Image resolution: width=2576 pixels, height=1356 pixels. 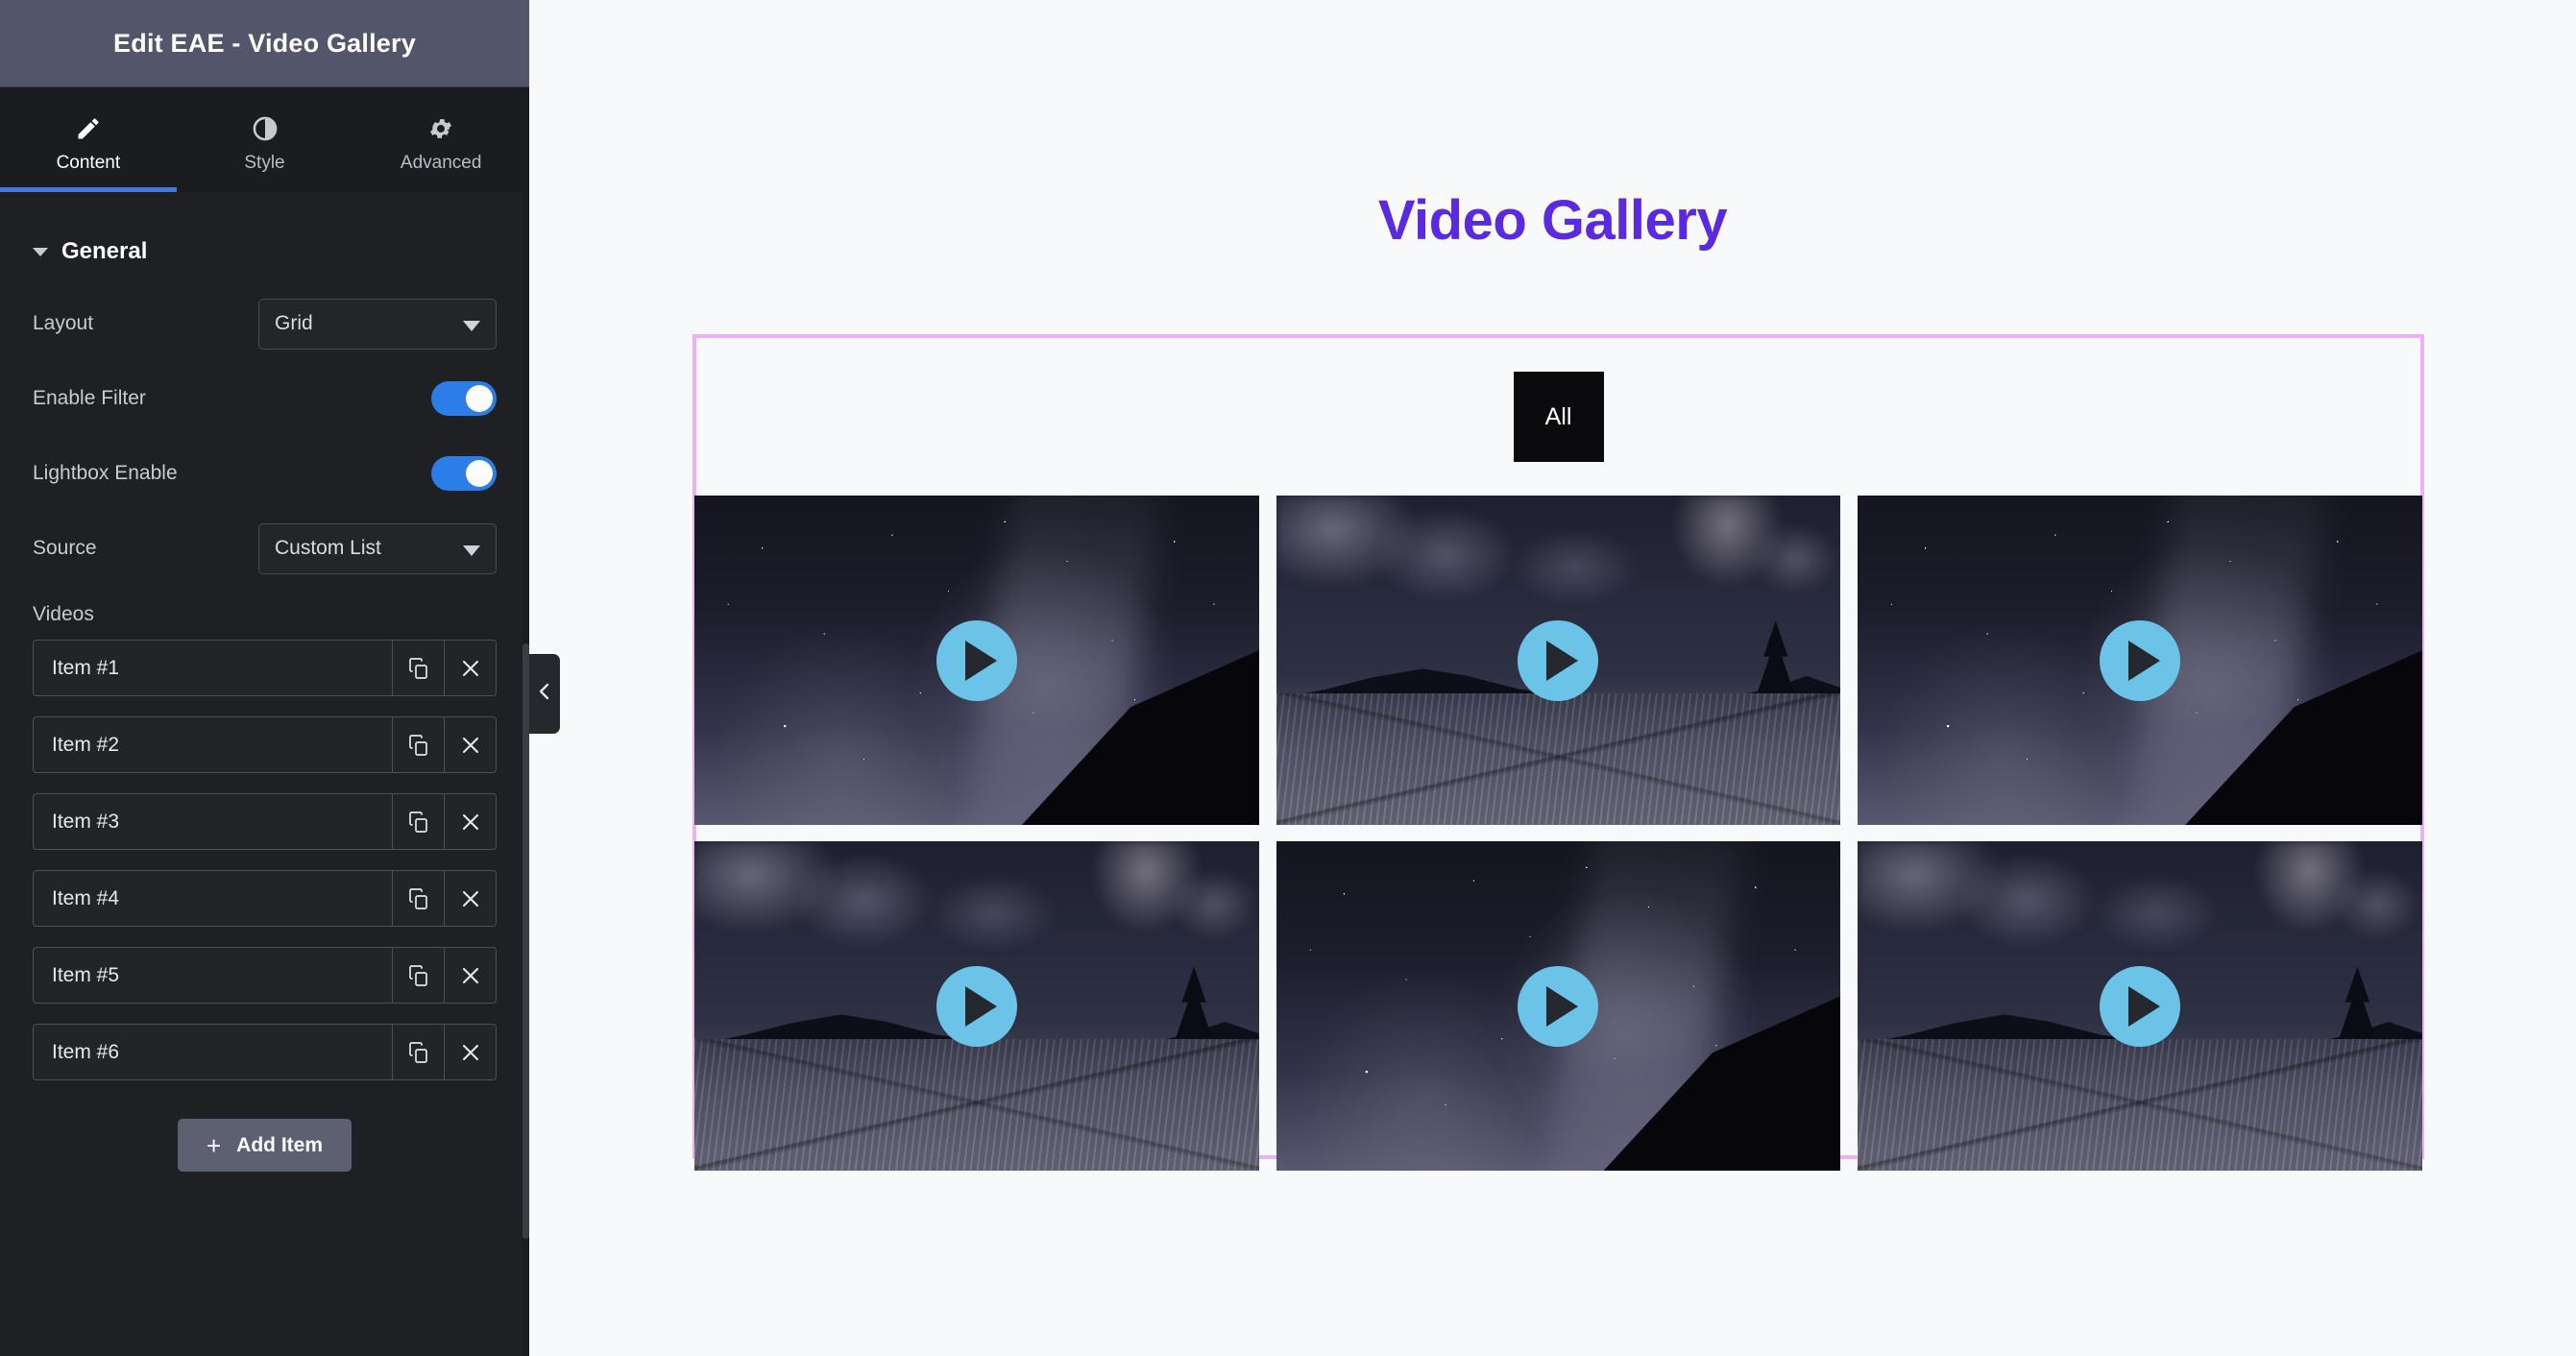 I want to click on repeater-item: Item #4, so click(x=265, y=898).